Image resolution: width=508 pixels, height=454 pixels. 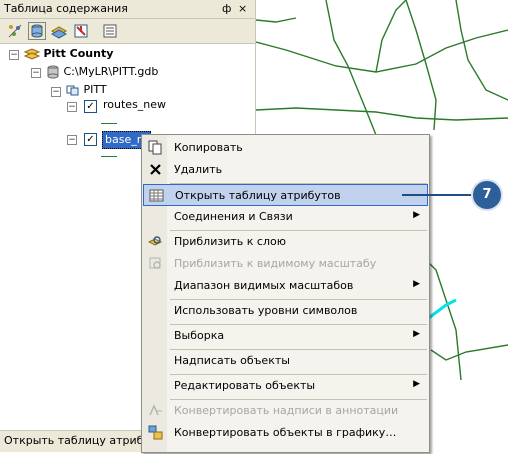 I want to click on menu-item-selection-label: Выборка, so click(x=199, y=335).